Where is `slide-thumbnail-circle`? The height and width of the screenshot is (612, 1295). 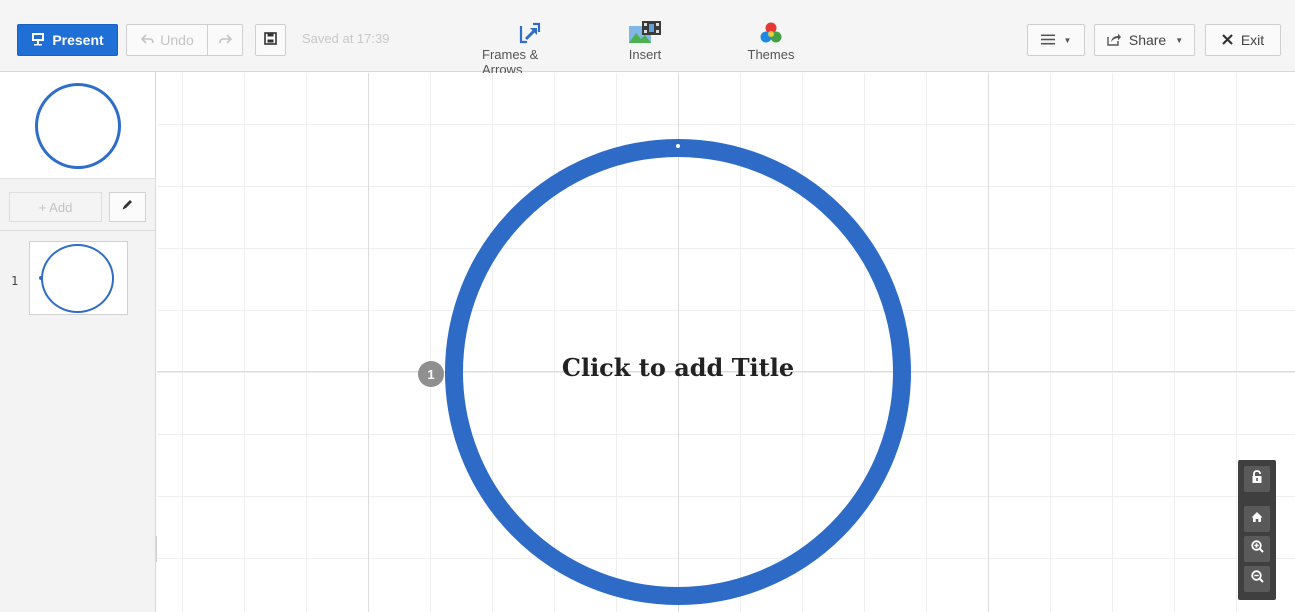 slide-thumbnail-circle is located at coordinates (77, 278).